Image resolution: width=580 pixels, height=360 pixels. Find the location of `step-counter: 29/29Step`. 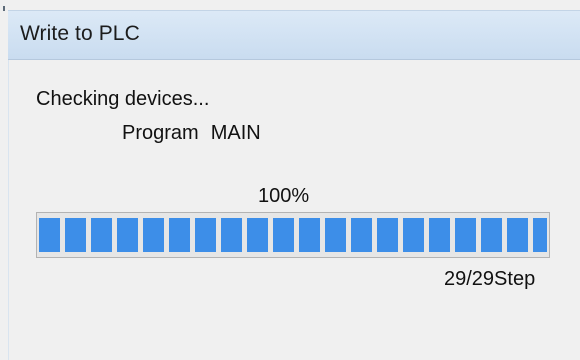

step-counter: 29/29Step is located at coordinates (490, 279).